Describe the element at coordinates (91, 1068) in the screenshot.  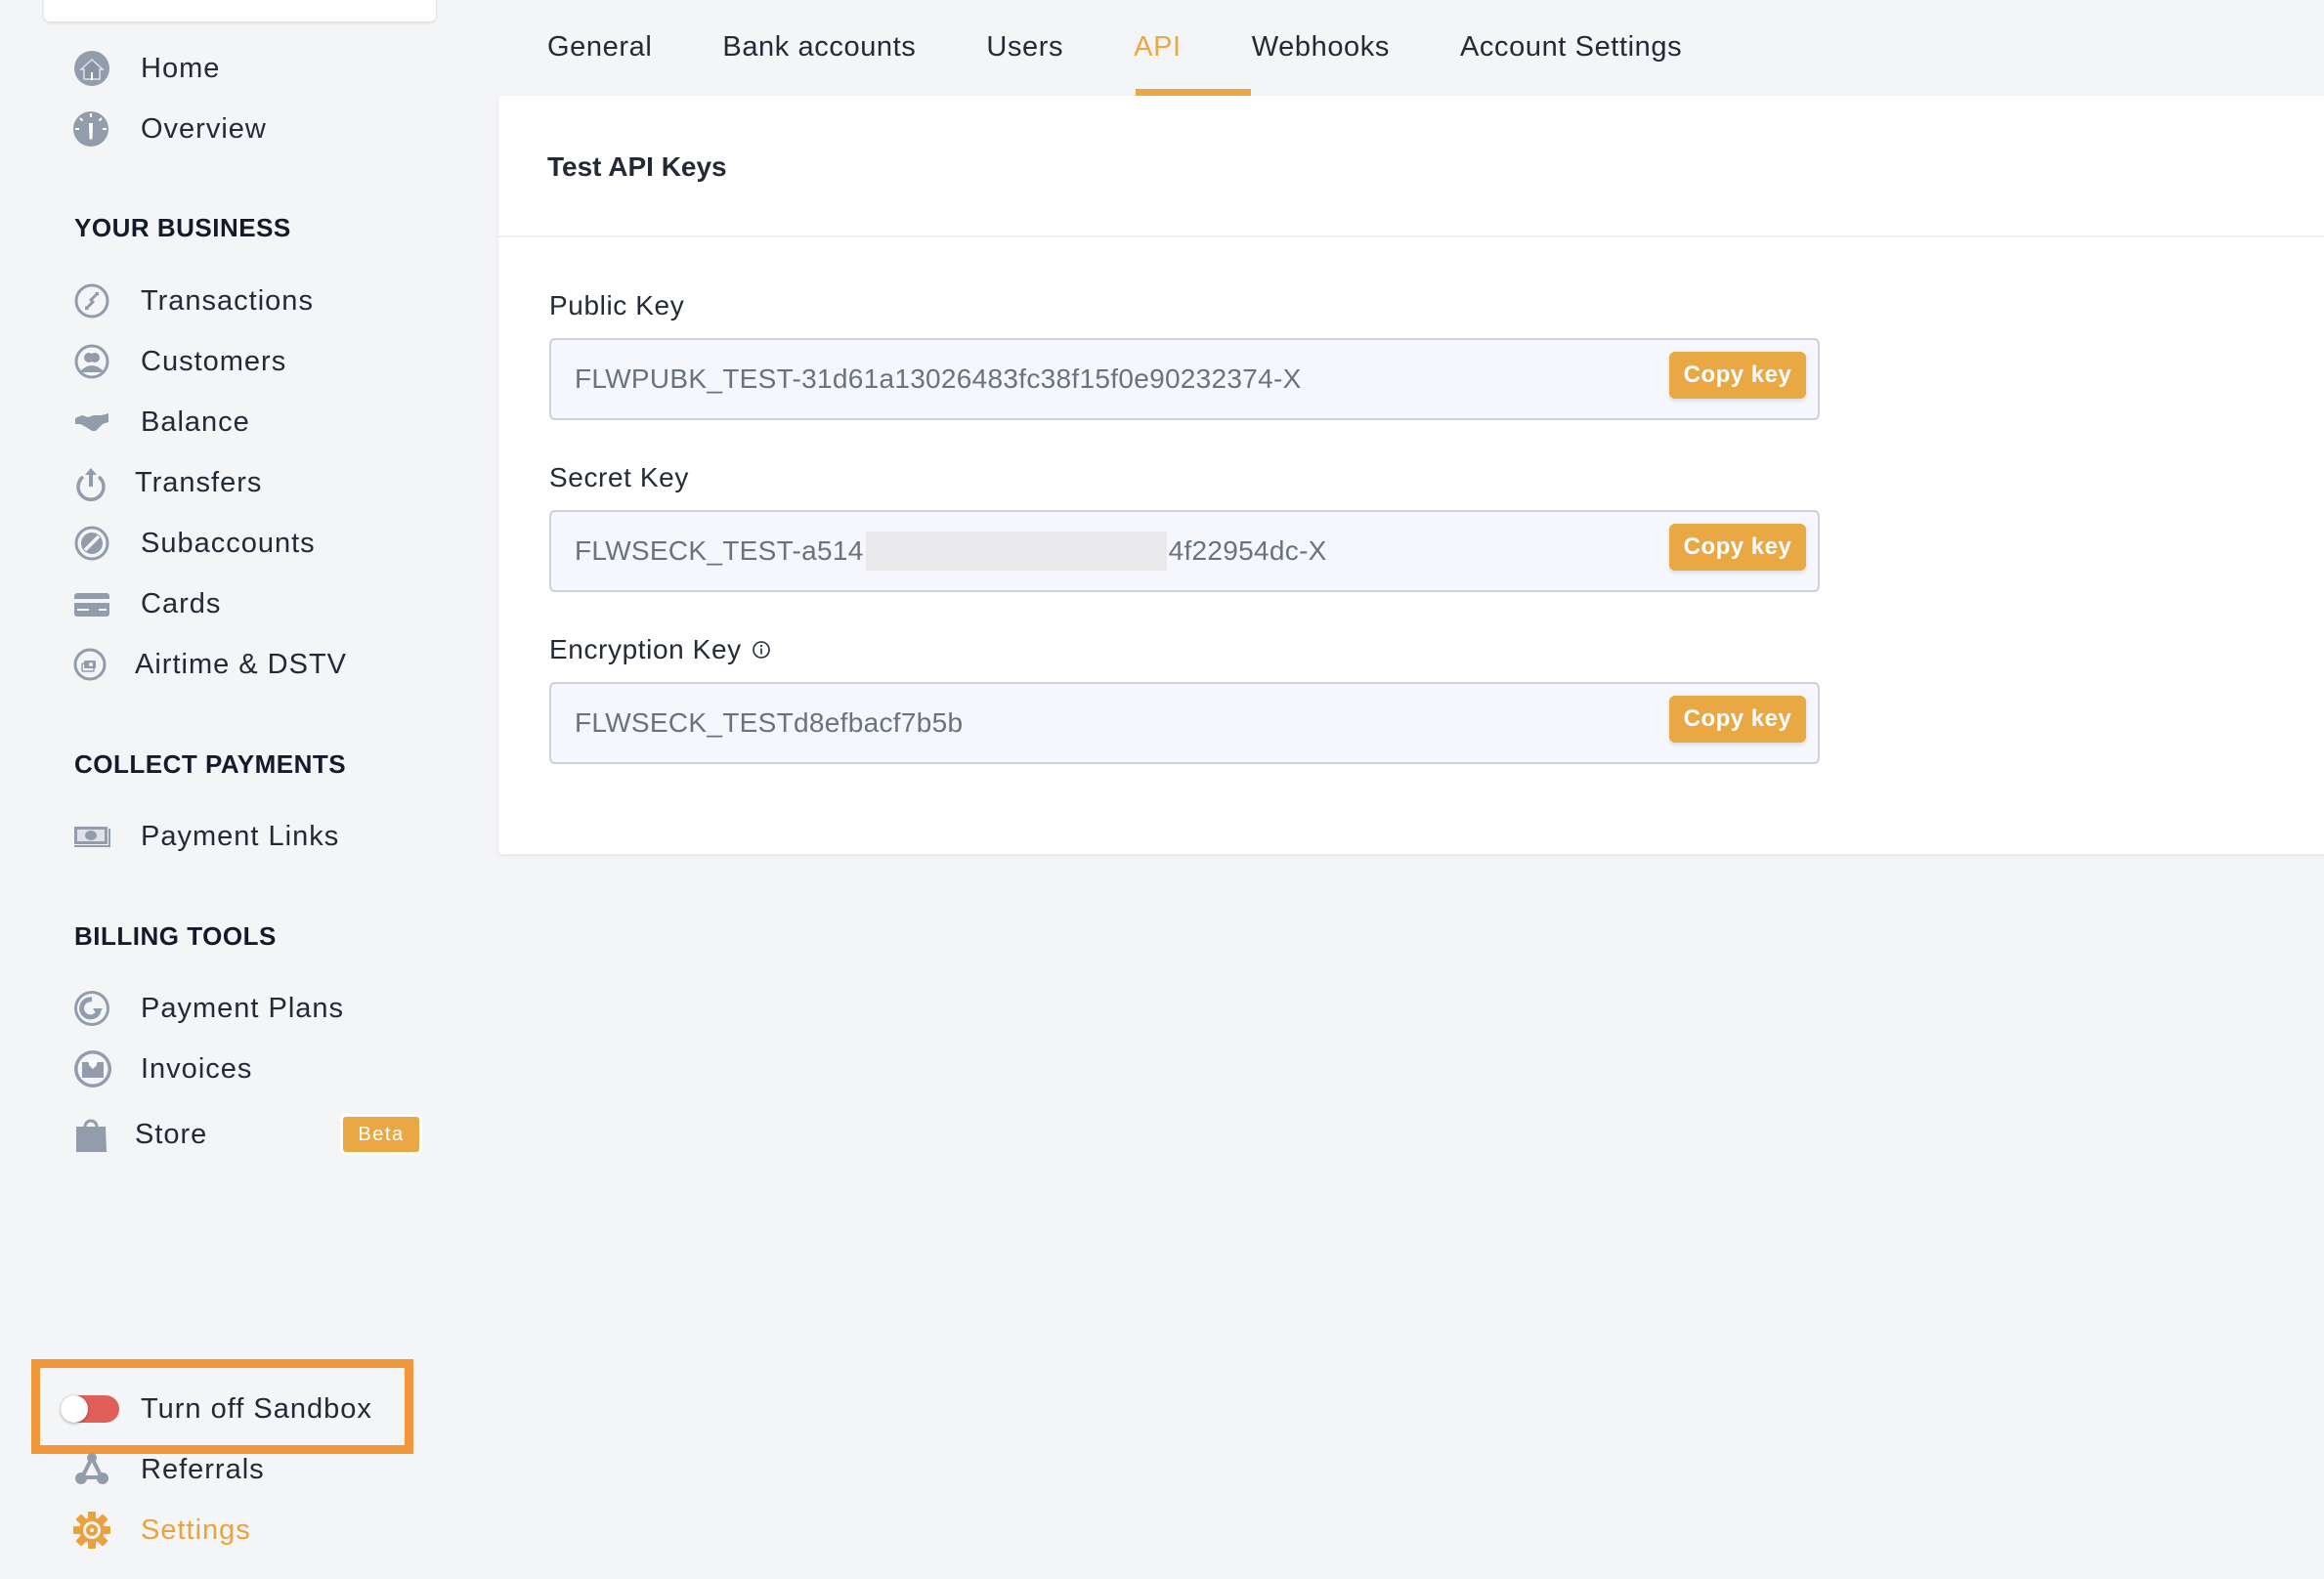
I see `invoice-icon` at that location.